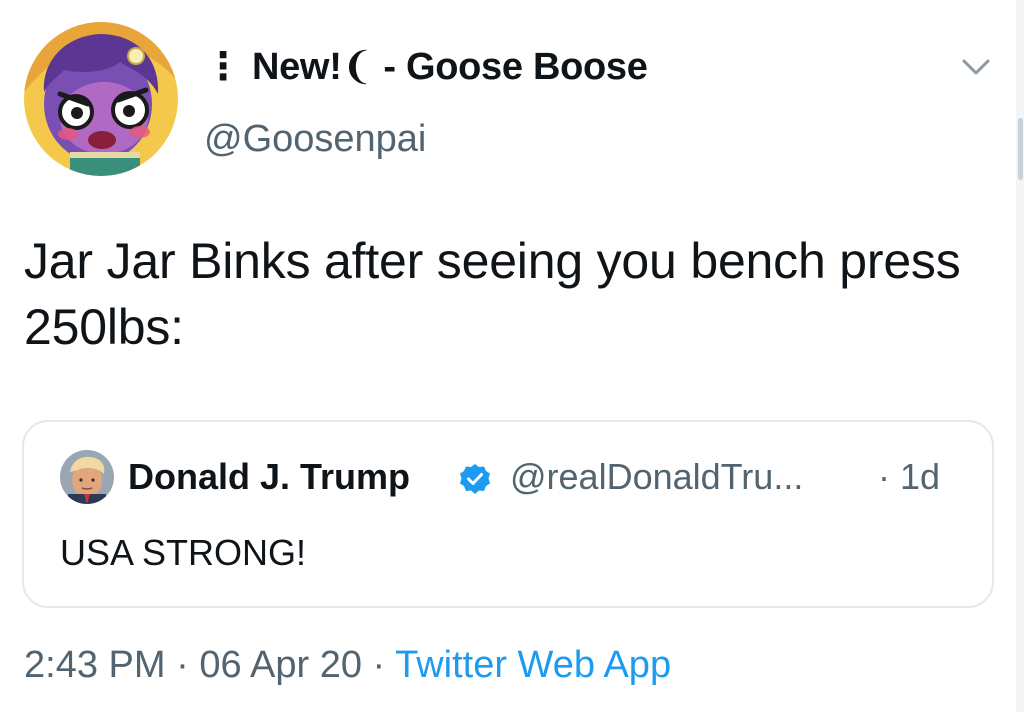  I want to click on quoted-author-avatar, so click(87, 477).